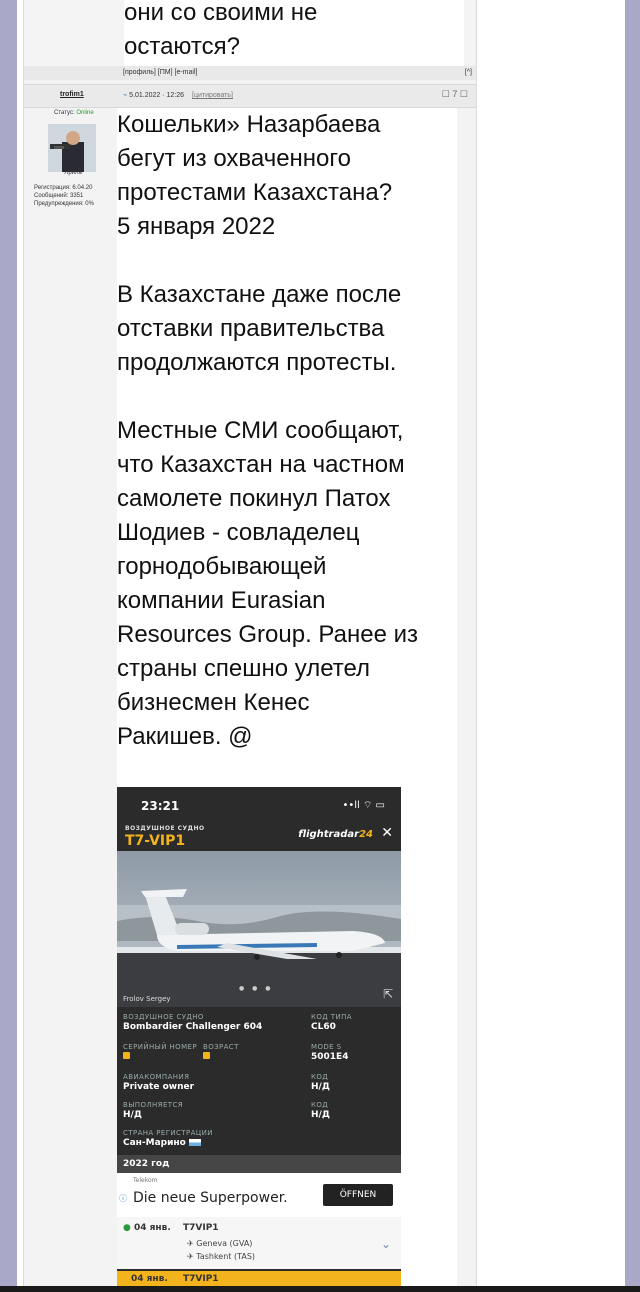  Describe the element at coordinates (387, 833) in the screenshot. I see `close-icon: ✕` at that location.